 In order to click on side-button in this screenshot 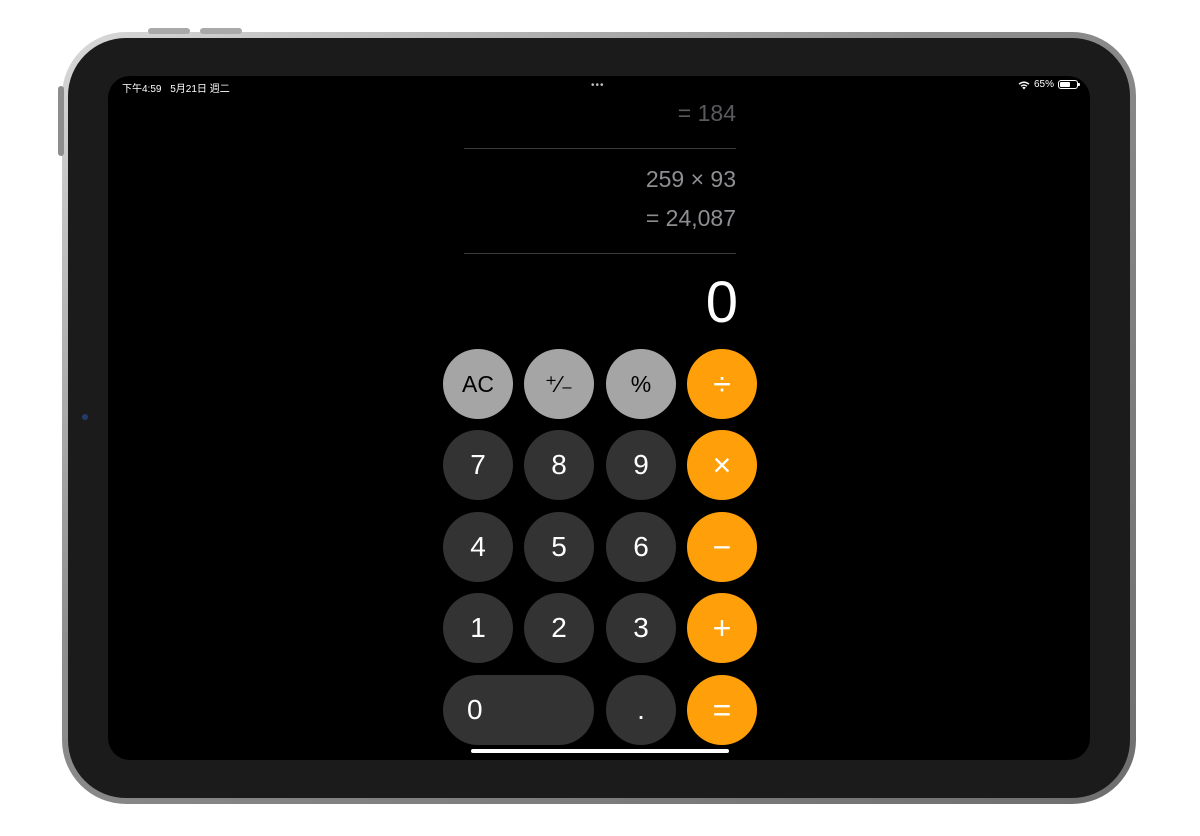, I will do `click(61, 121)`.